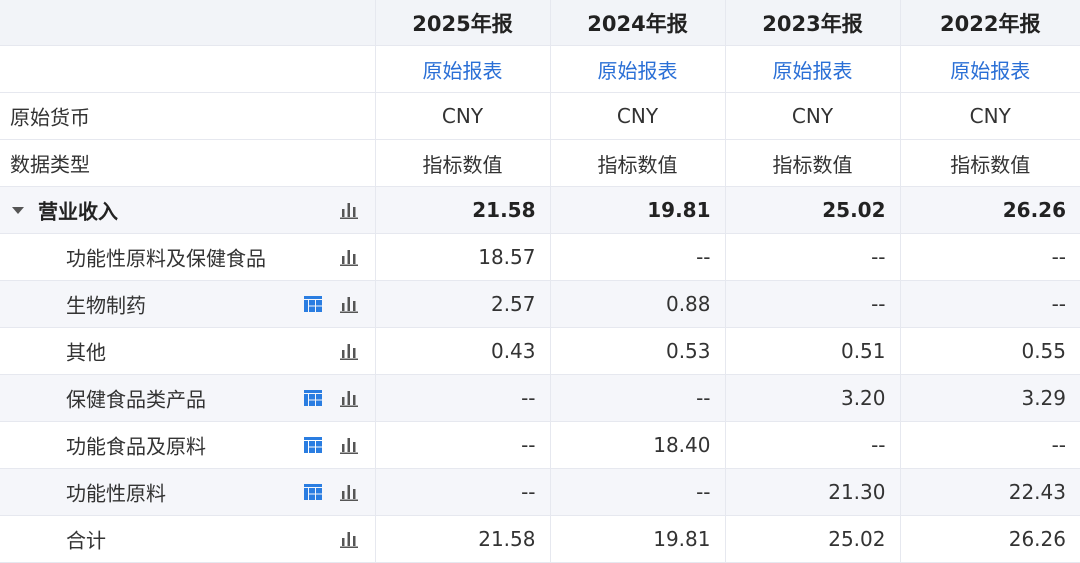 The width and height of the screenshot is (1080, 563). I want to click on item-label: 功能食品及原料, so click(136, 446).